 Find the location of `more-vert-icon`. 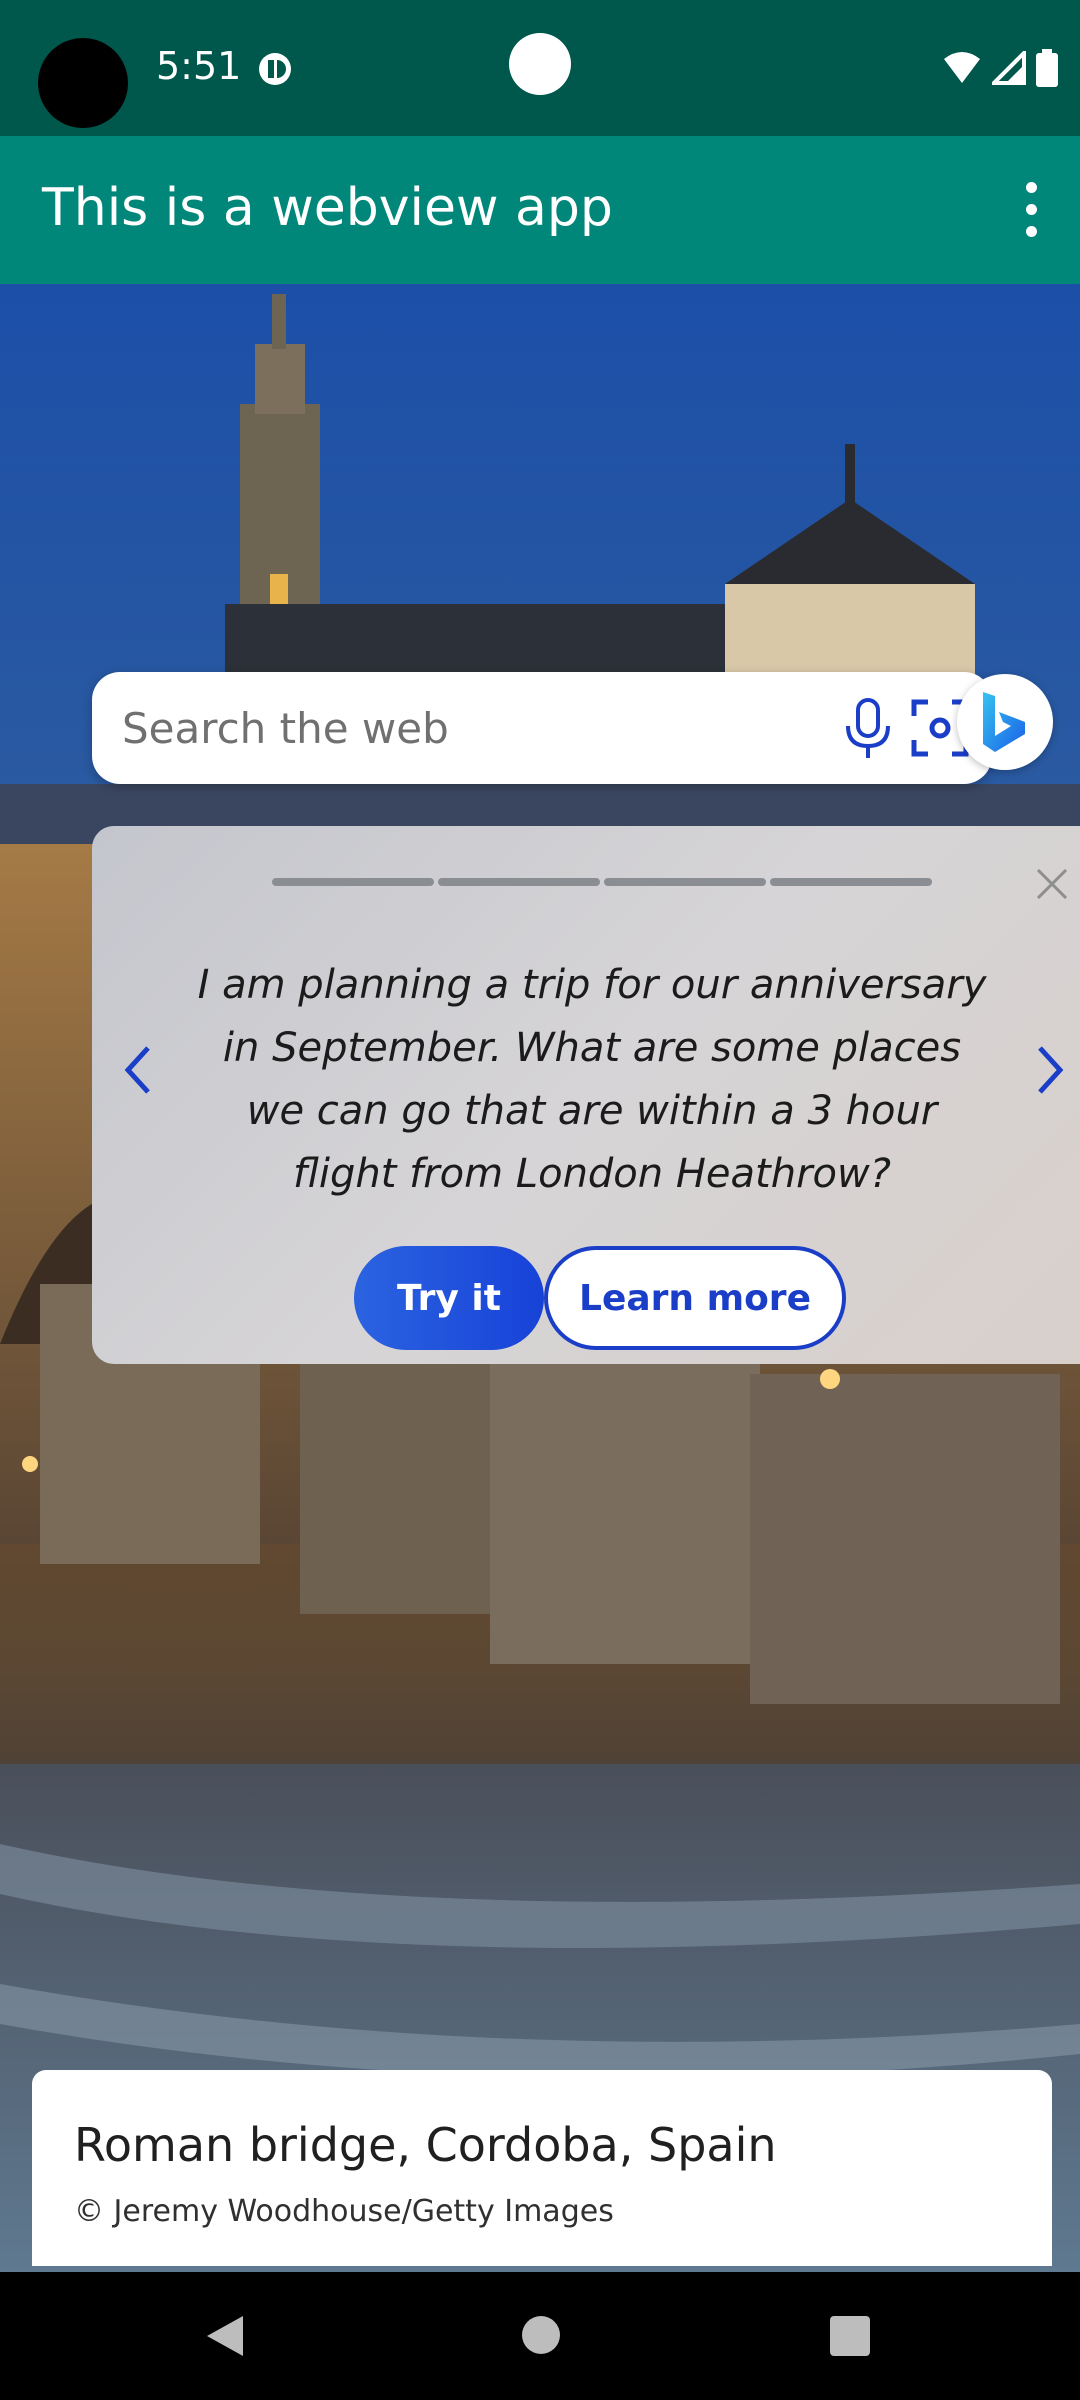

more-vert-icon is located at coordinates (1031, 187).